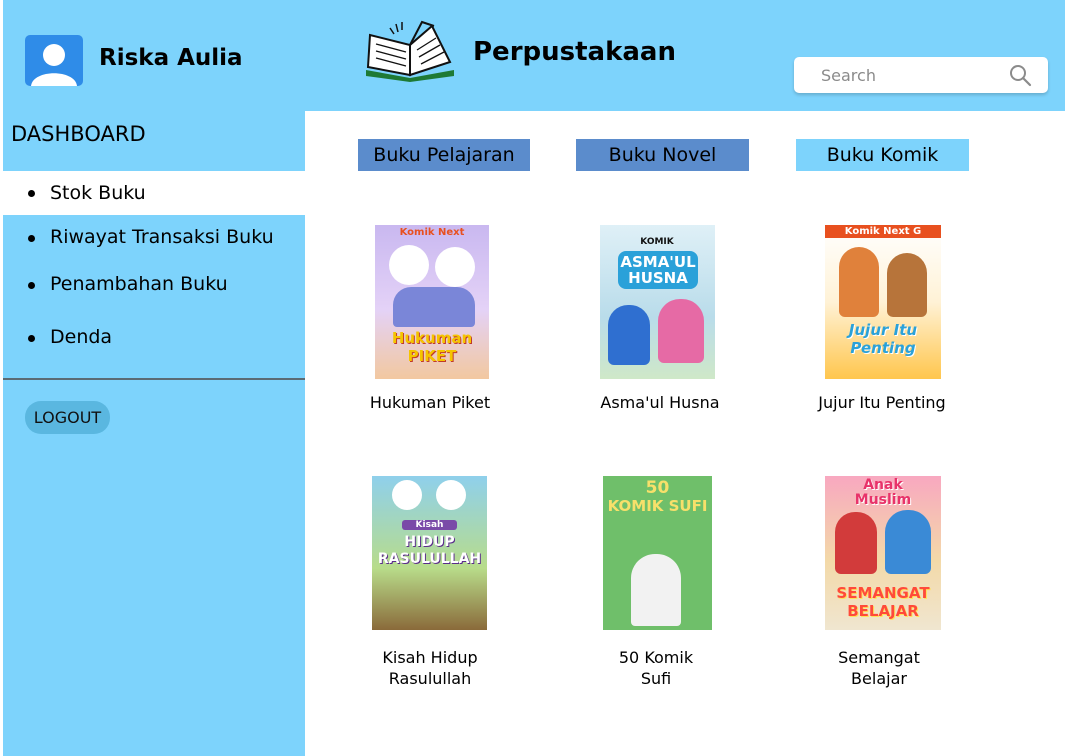 The image size is (1065, 756). Describe the element at coordinates (430, 402) in the screenshot. I see `book-title: Hukuman Piket` at that location.